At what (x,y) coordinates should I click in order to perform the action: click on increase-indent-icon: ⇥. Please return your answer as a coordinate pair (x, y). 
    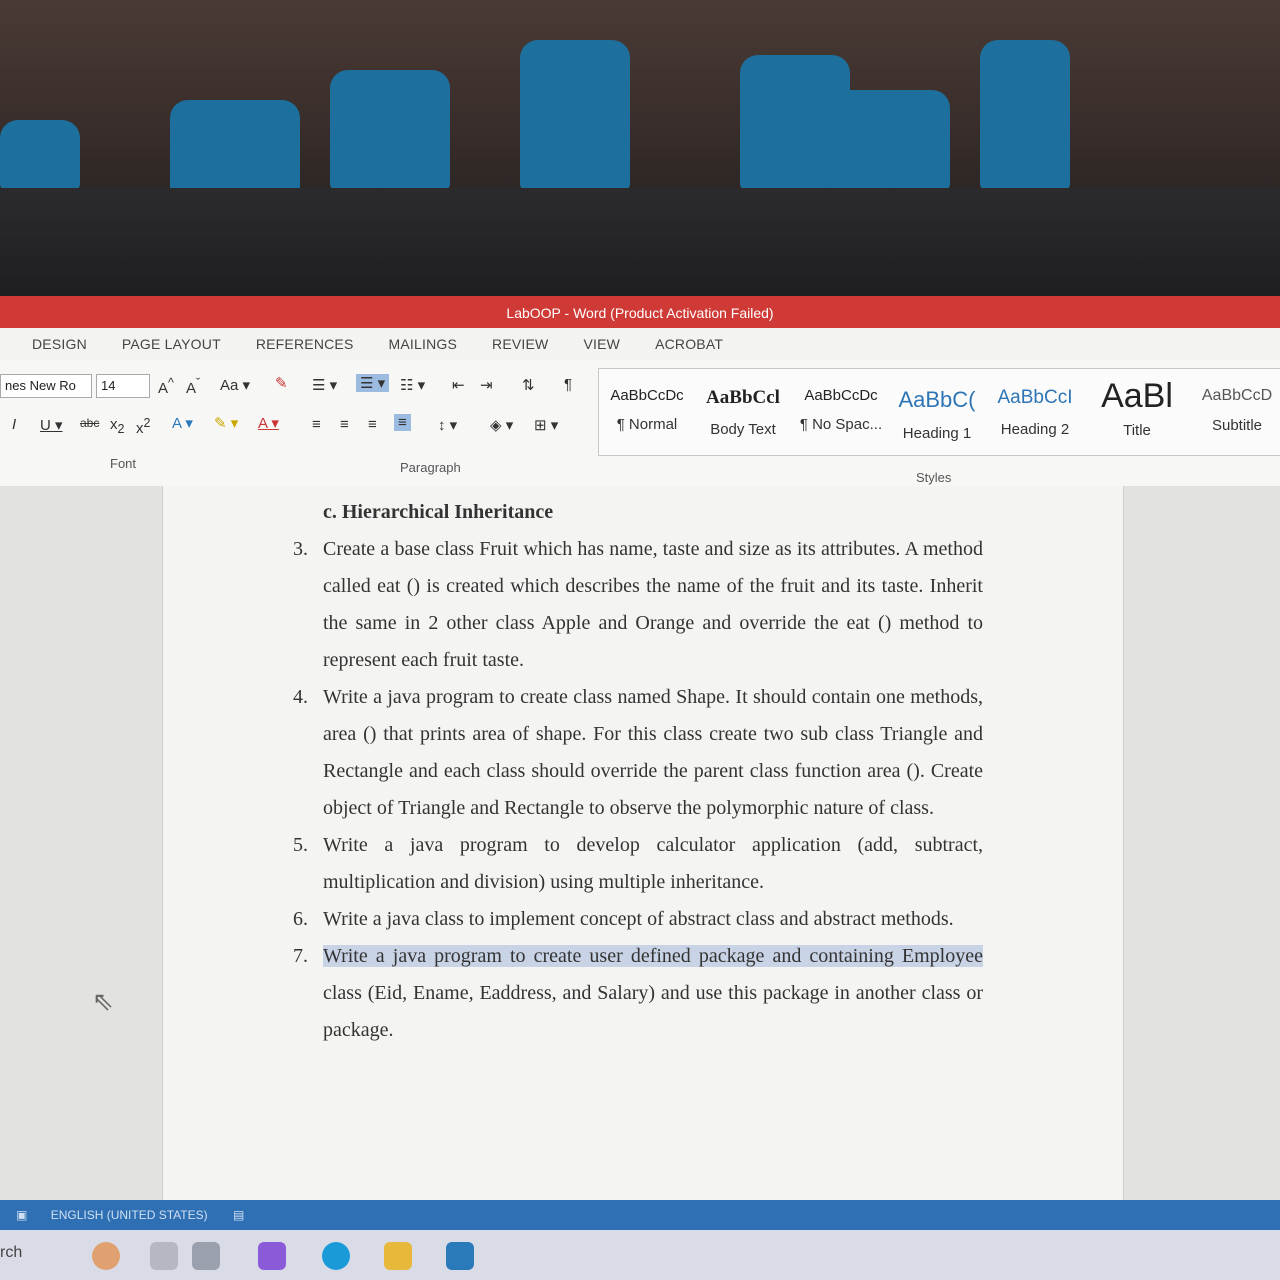
    Looking at the image, I should click on (486, 385).